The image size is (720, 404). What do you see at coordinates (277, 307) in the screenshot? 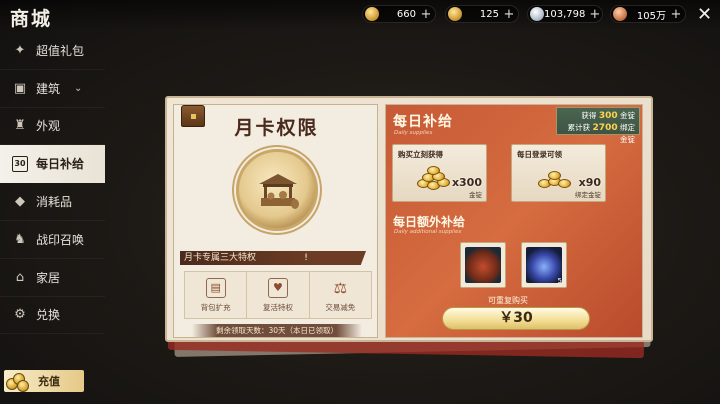
I see `perk-label: 复活特权` at bounding box center [277, 307].